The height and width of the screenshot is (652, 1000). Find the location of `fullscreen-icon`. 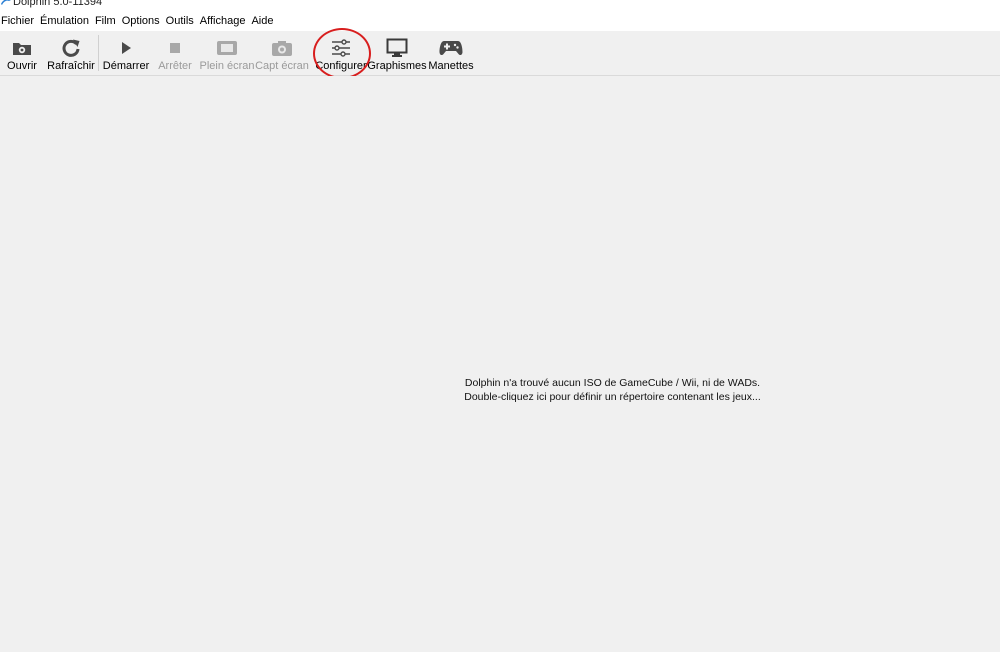

fullscreen-icon is located at coordinates (227, 48).